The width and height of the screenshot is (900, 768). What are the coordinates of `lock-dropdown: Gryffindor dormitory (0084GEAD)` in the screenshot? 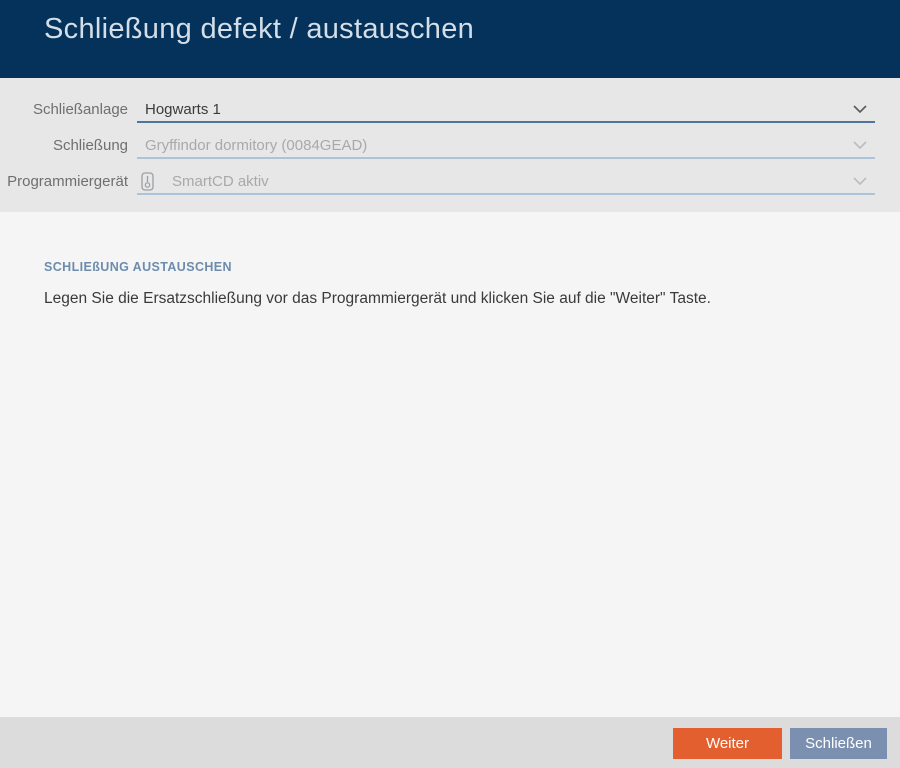 It's located at (506, 146).